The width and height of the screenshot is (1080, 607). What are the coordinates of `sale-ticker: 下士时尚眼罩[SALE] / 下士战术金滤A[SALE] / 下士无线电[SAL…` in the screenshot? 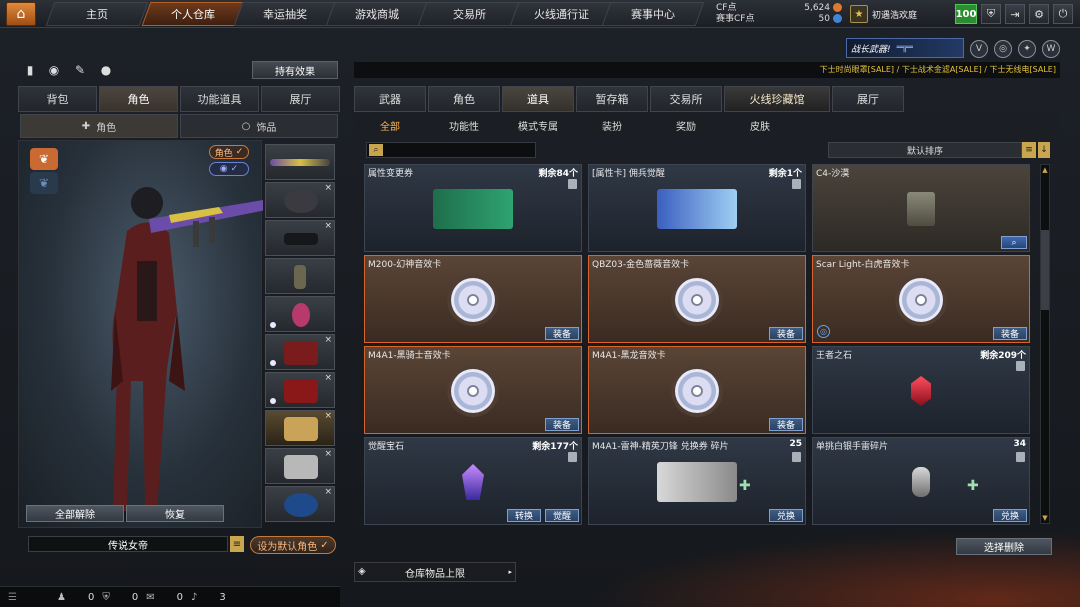 It's located at (707, 70).